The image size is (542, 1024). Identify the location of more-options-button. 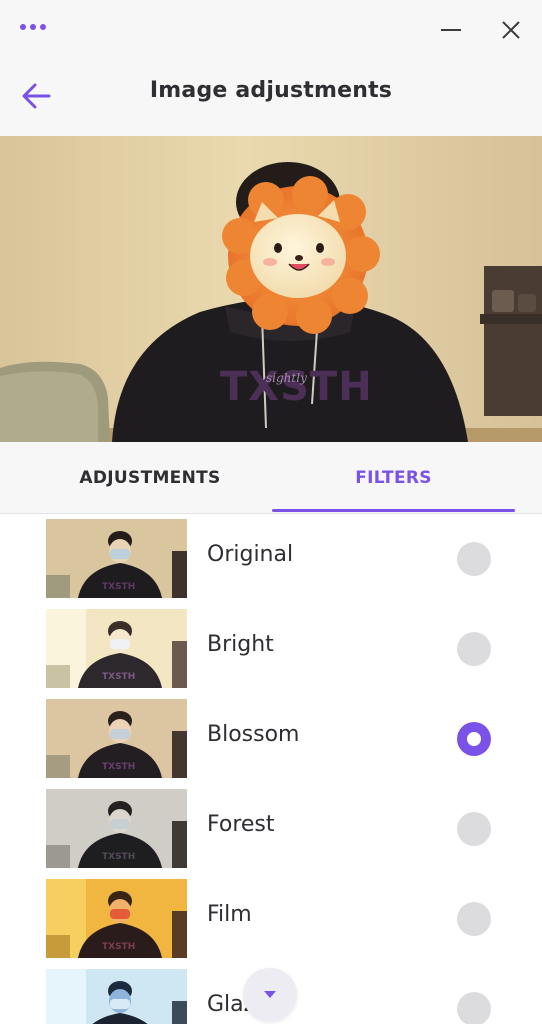
(35, 27).